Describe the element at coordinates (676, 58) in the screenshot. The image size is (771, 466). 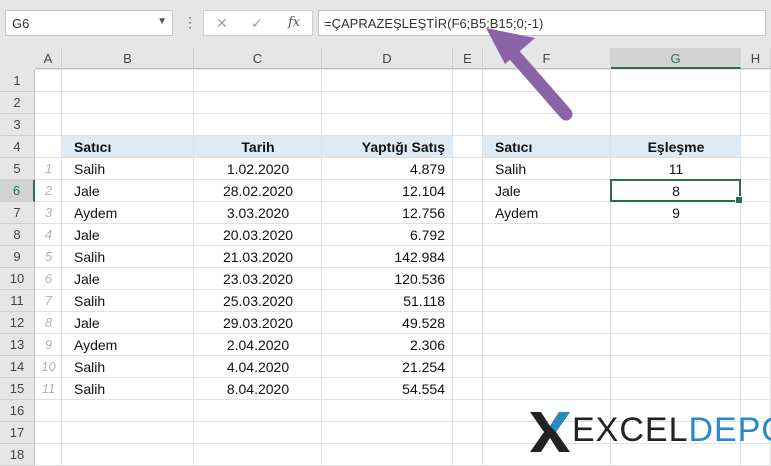
I see `column-header-g: G` at that location.